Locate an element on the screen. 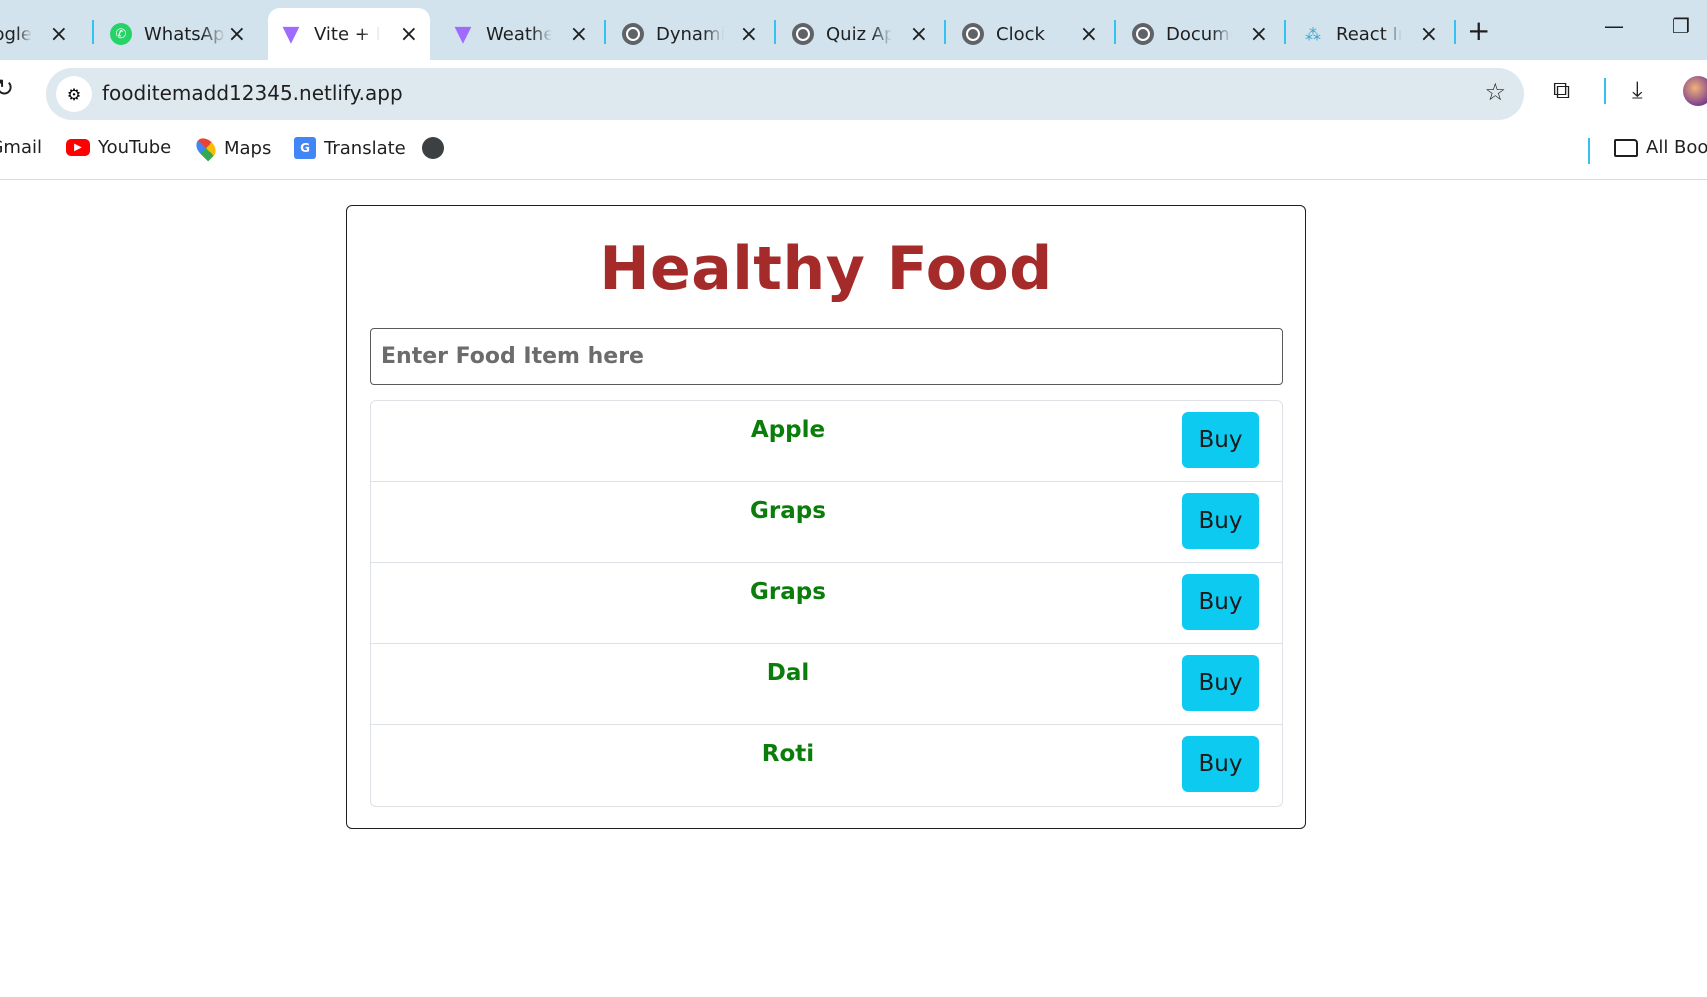 The width and height of the screenshot is (1707, 997). food-item-name: Roti is located at coordinates (788, 754).